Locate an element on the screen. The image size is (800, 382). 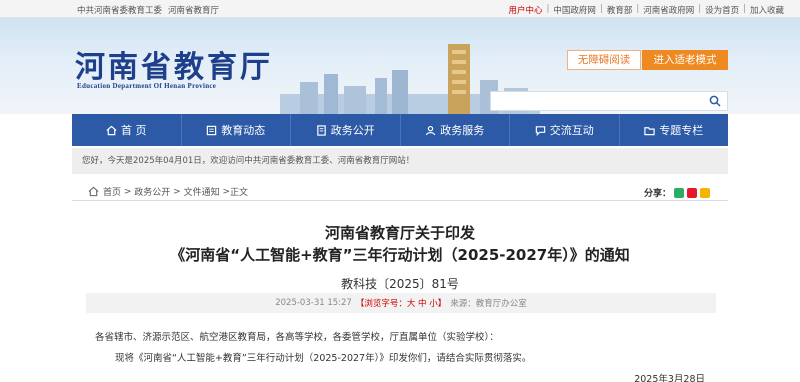
search-icon is located at coordinates (715, 101).